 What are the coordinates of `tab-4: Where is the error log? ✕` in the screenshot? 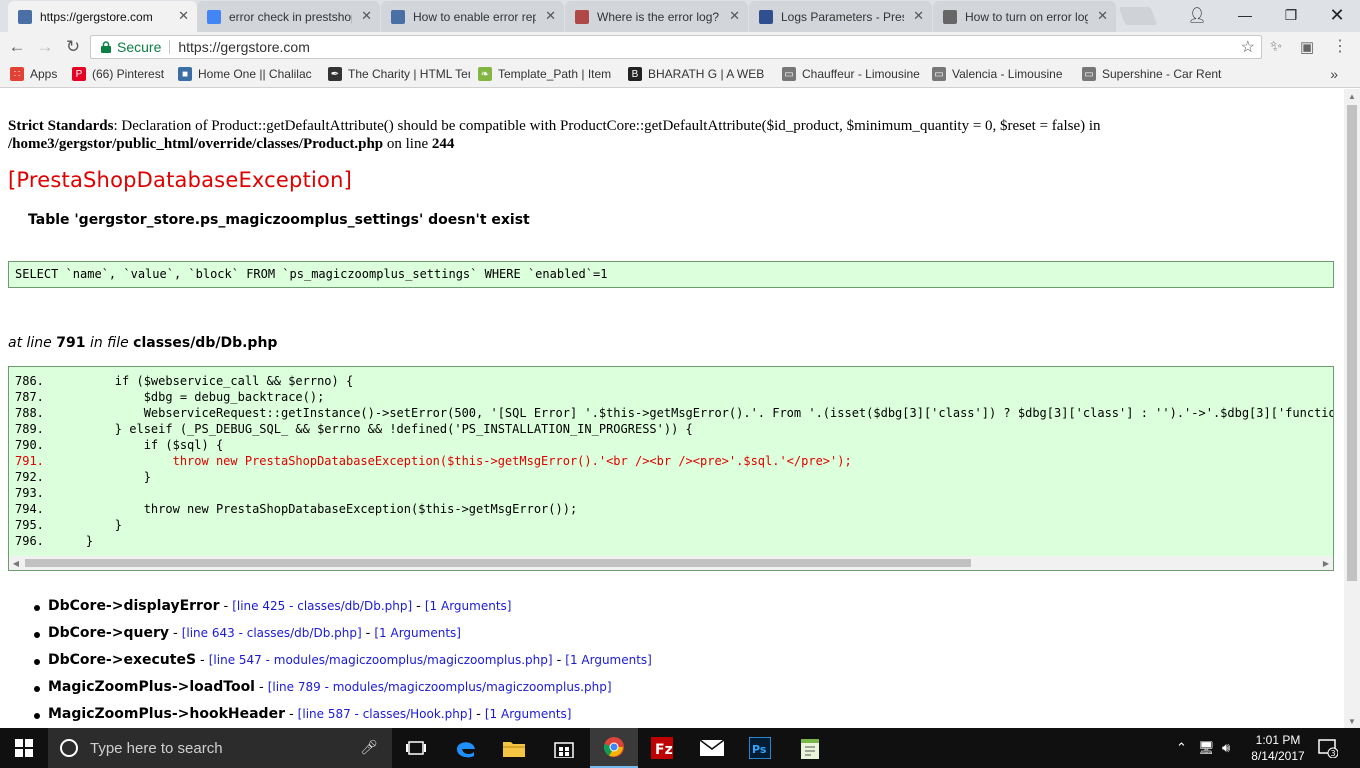 It's located at (656, 16).